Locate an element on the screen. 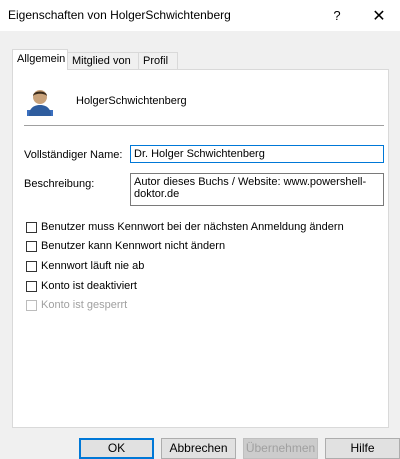 This screenshot has height=459, width=400. checkbox-label: Kennwort läuft nie ab is located at coordinates (93, 266).